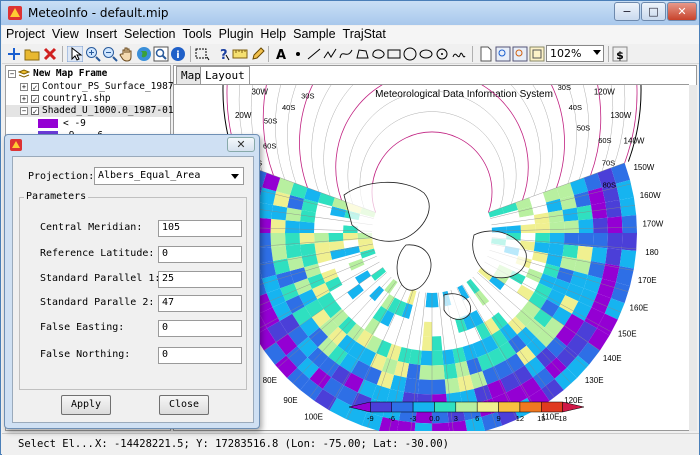 This screenshot has width=700, height=455. Describe the element at coordinates (272, 33) in the screenshot. I see `menu-help: Help` at that location.